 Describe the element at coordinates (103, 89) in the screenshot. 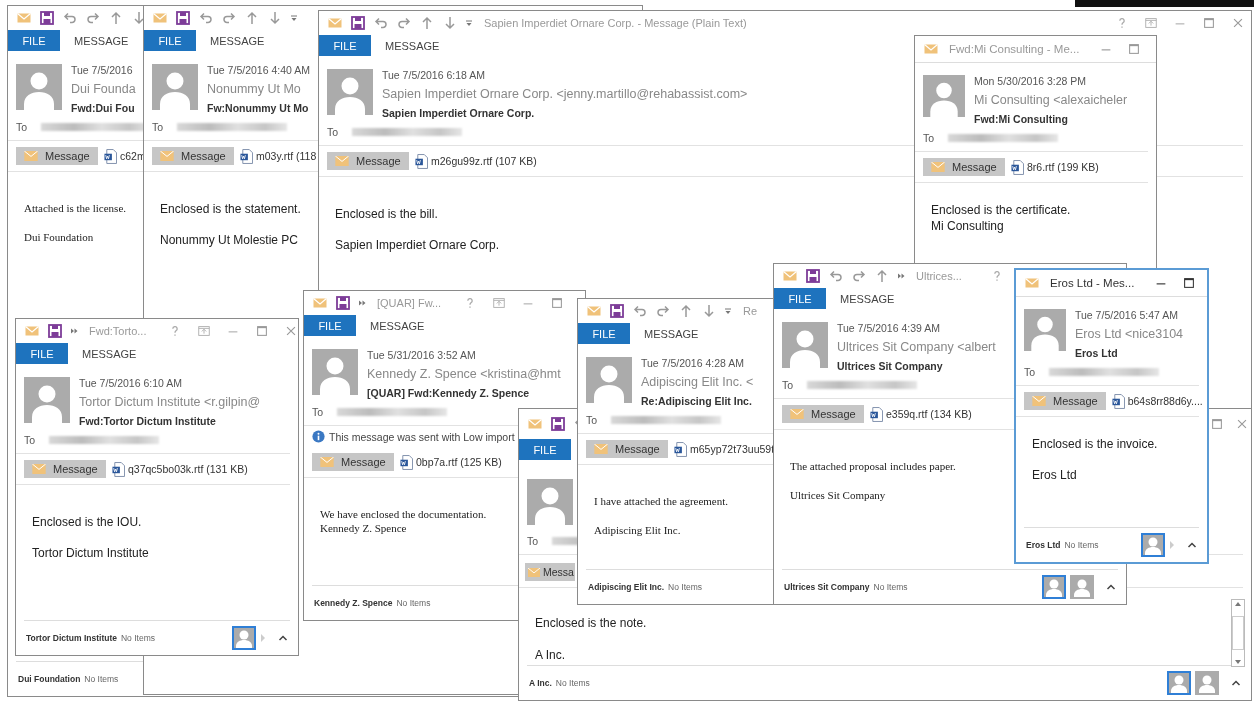

I see `sender-name: Dui Founda` at that location.